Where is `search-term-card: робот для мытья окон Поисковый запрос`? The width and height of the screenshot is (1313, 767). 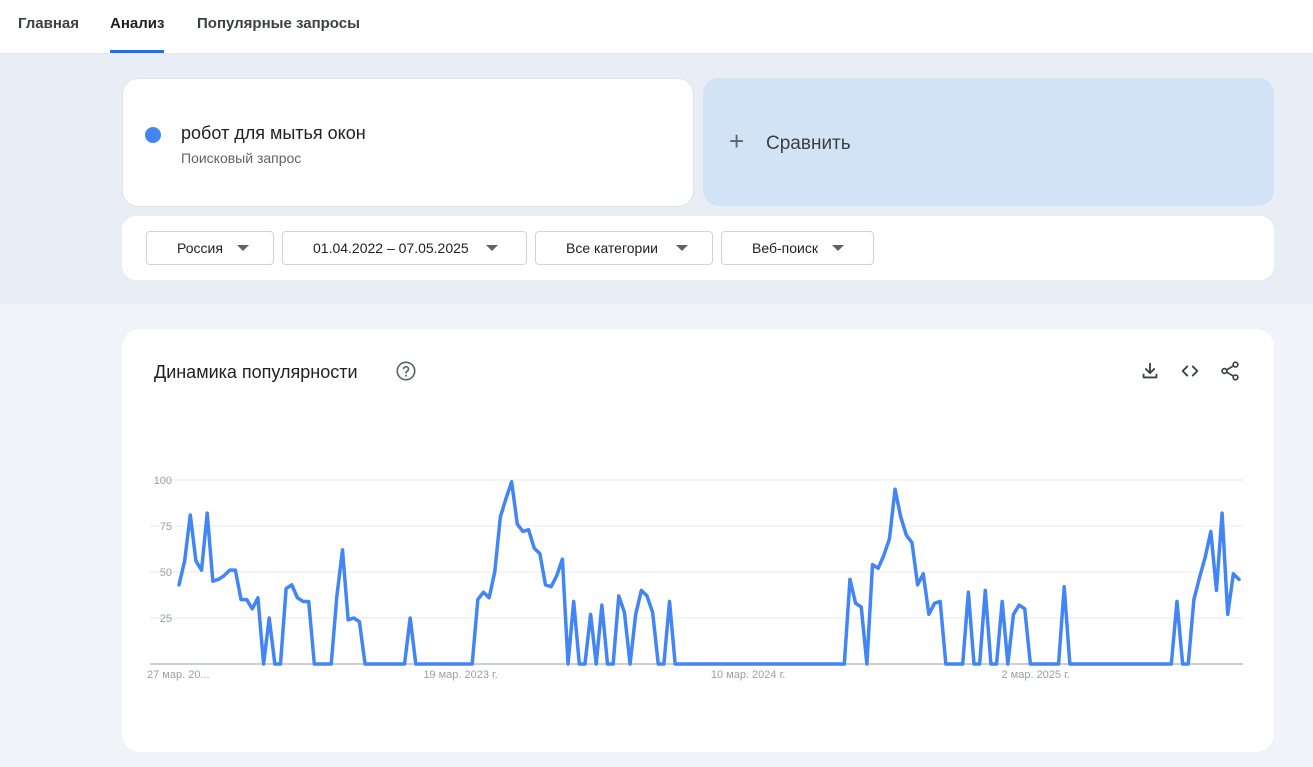
search-term-card: робот для мытья окон Поисковый запрос is located at coordinates (408, 142).